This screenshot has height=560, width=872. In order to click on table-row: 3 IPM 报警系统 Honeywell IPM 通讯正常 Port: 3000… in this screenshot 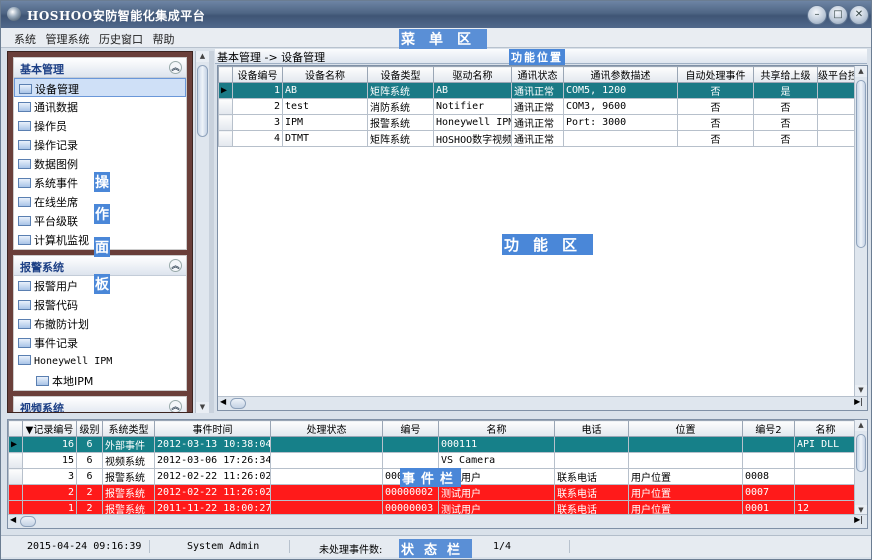, I will do `click(536, 122)`.